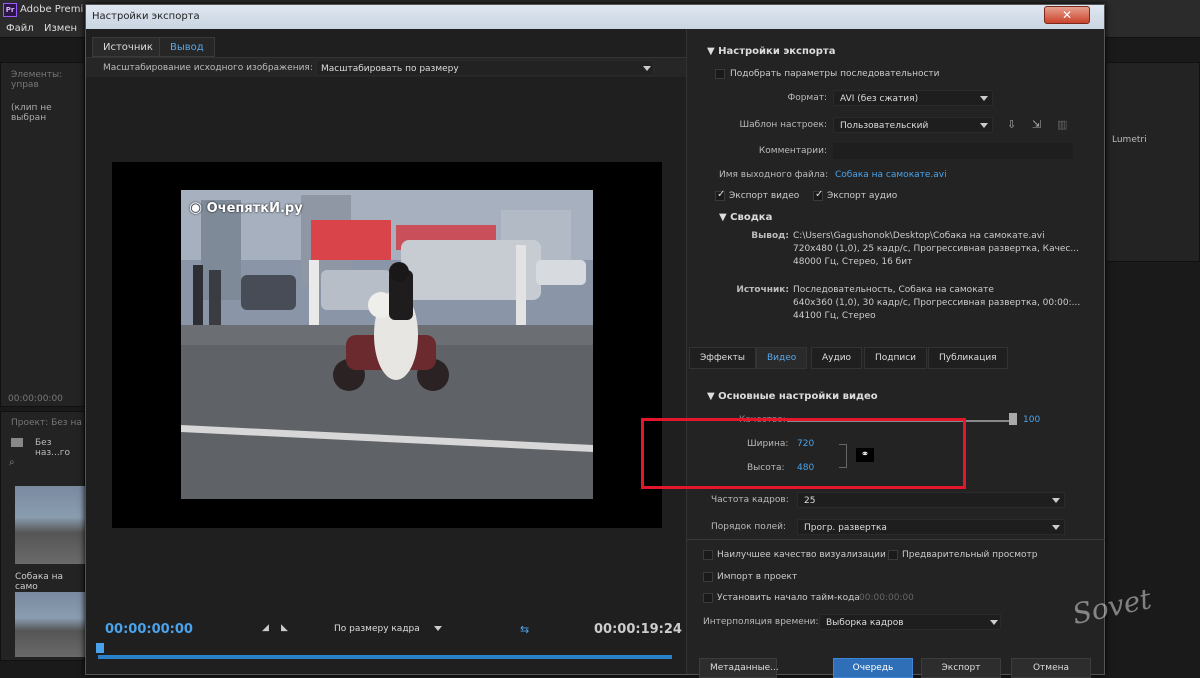  Describe the element at coordinates (1067, 15) in the screenshot. I see `close-button: ✕` at that location.